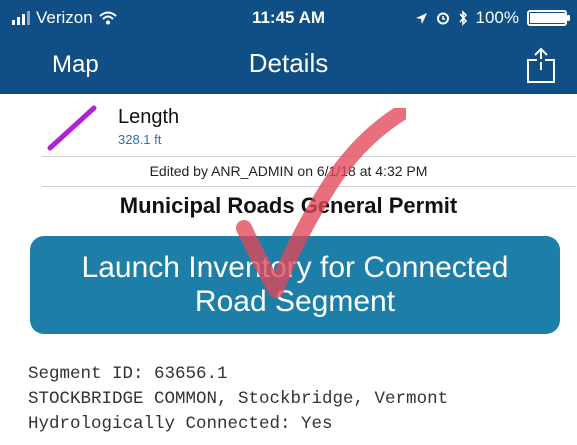 The width and height of the screenshot is (577, 445). What do you see at coordinates (497, 17) in the screenshot?
I see `battery-percent: 100%` at bounding box center [497, 17].